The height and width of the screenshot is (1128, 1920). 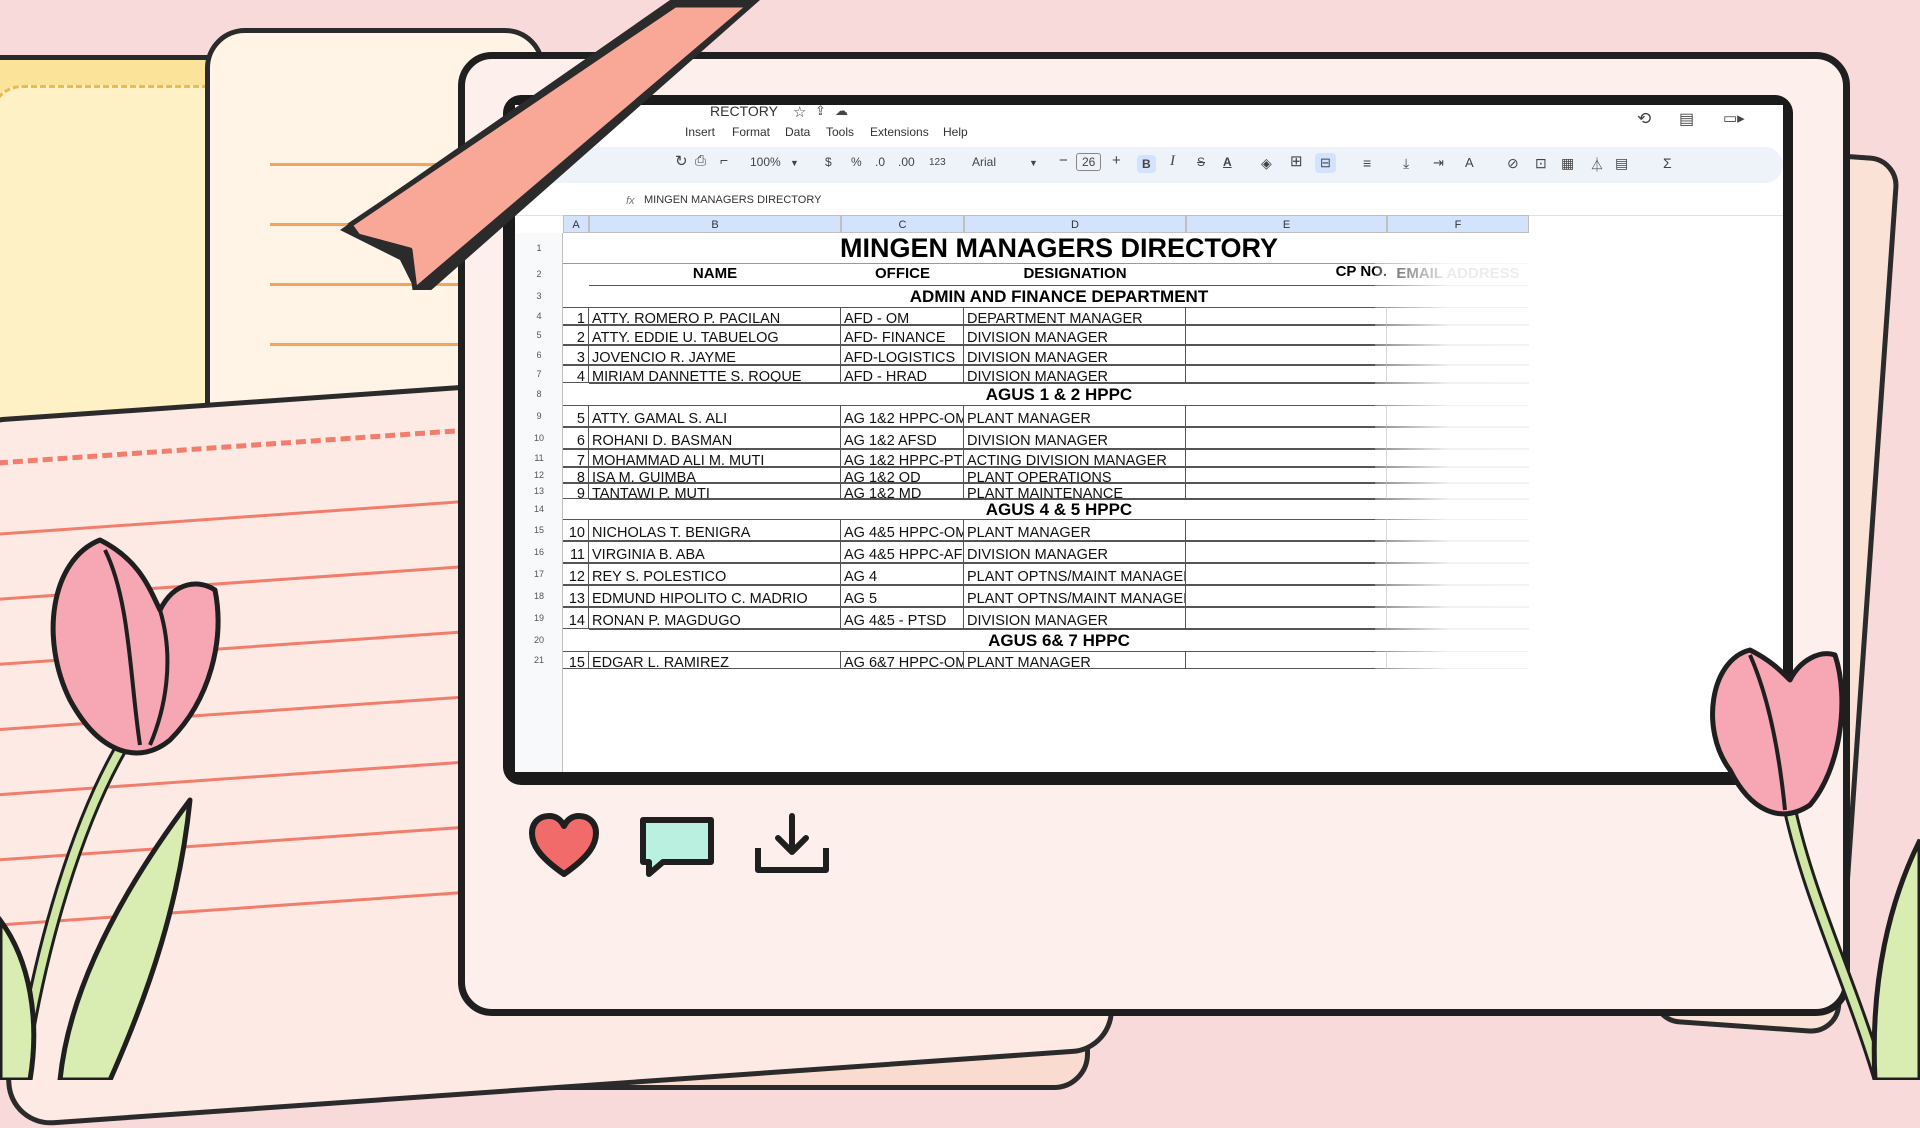 I want to click on row-number: 4, so click(x=539, y=316).